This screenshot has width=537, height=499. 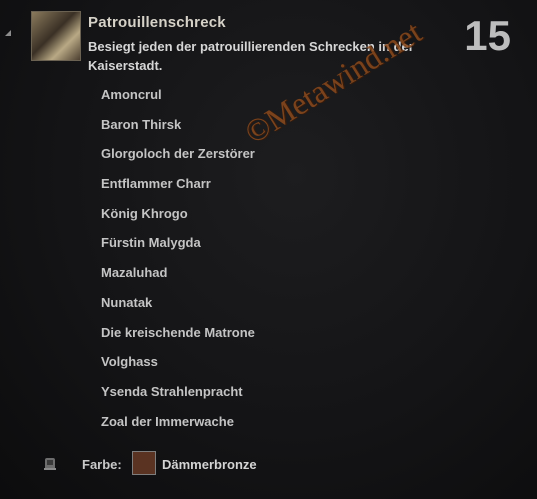 What do you see at coordinates (127, 302) in the screenshot?
I see `list-item: Nunatak` at bounding box center [127, 302].